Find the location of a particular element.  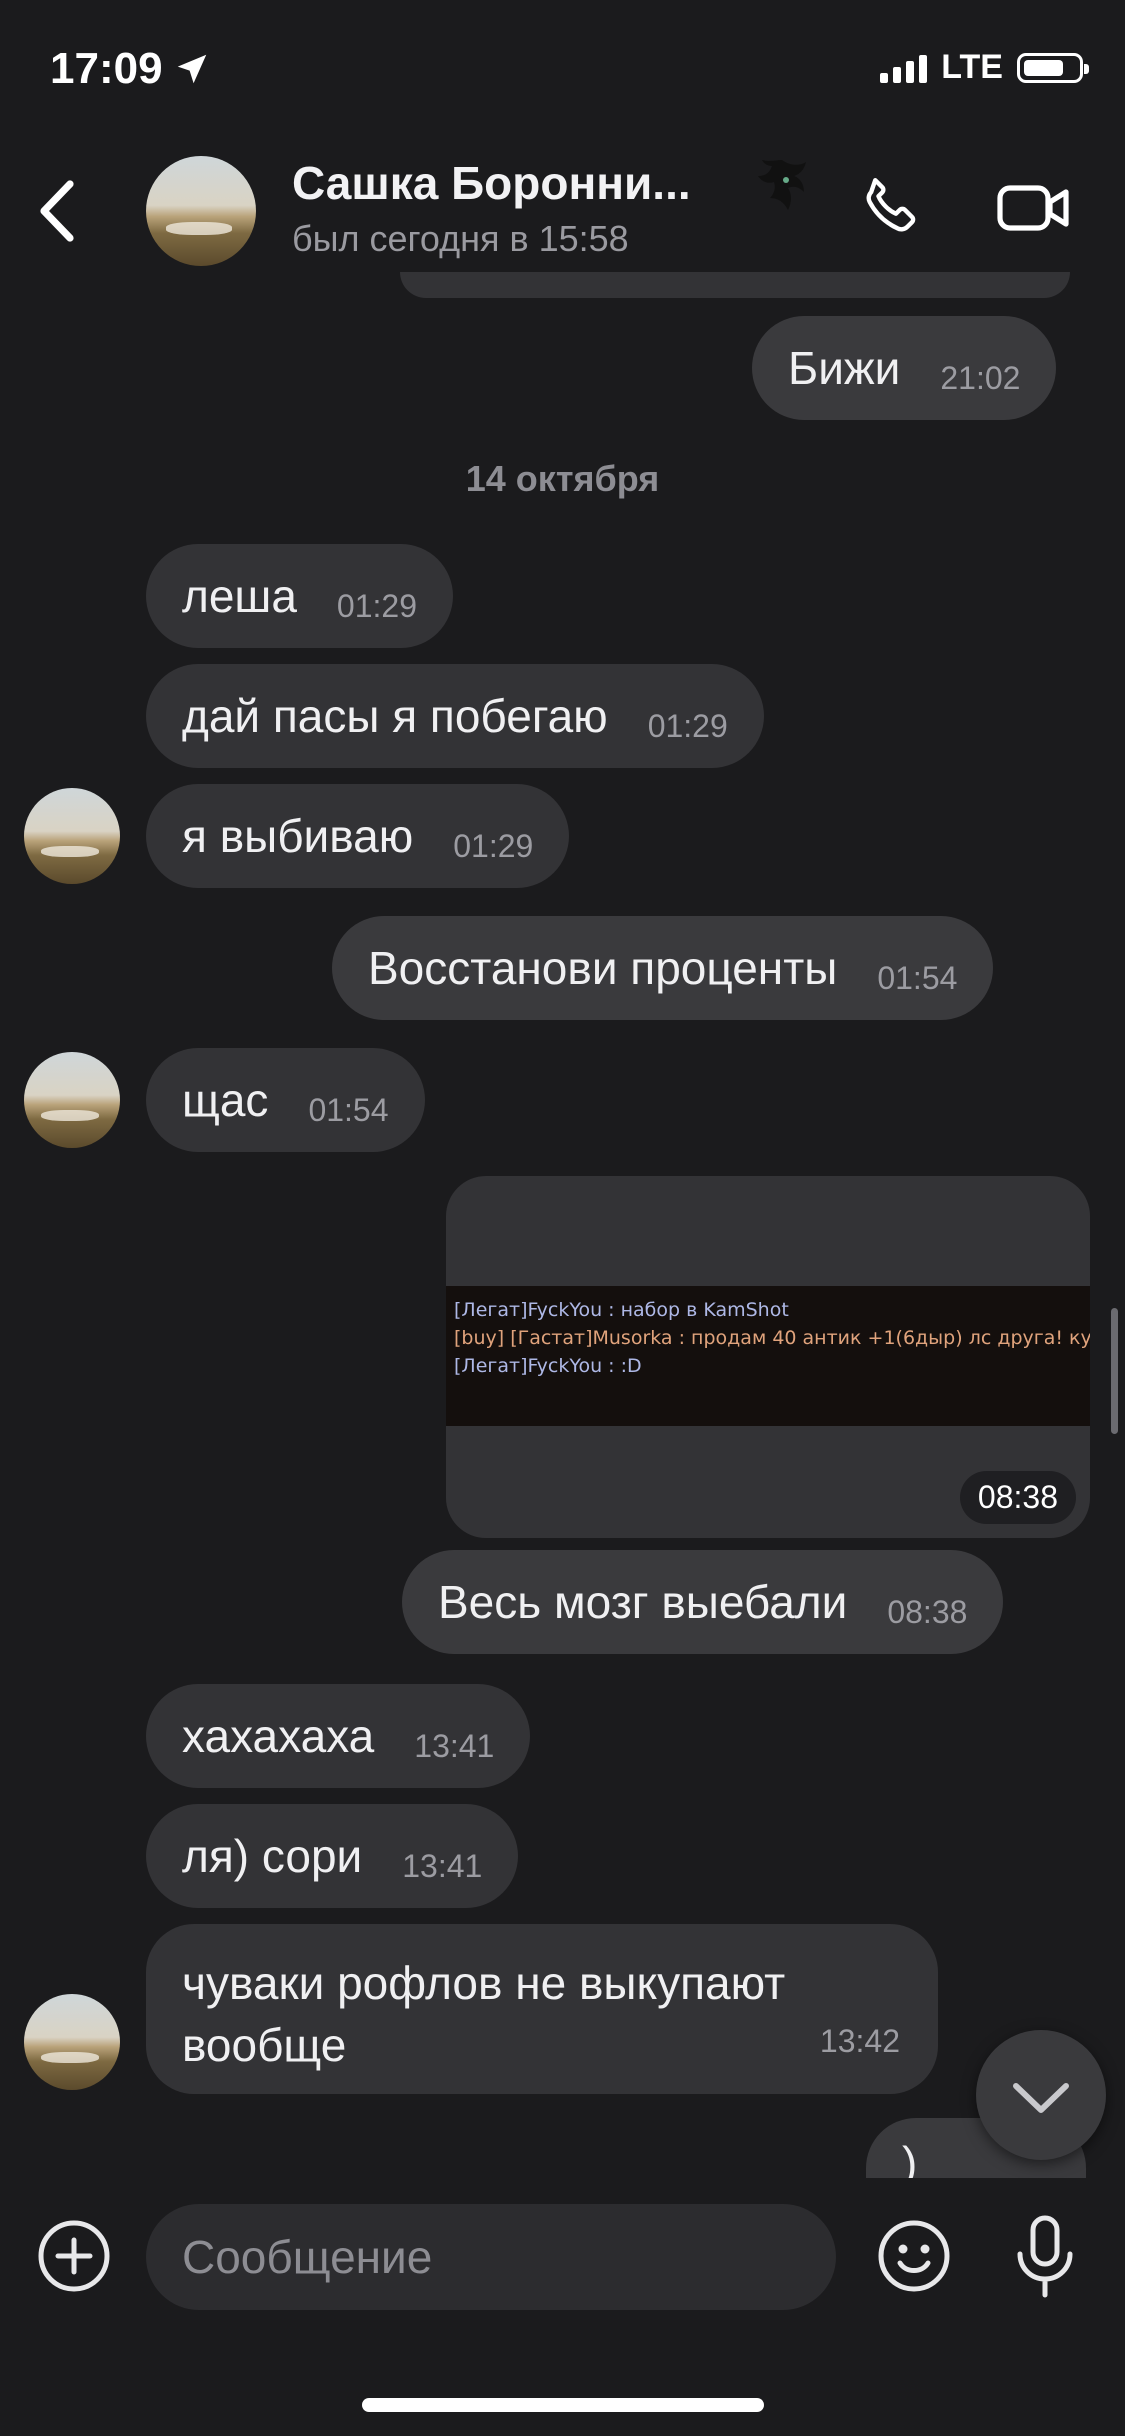

message-input is located at coordinates (491, 2257).